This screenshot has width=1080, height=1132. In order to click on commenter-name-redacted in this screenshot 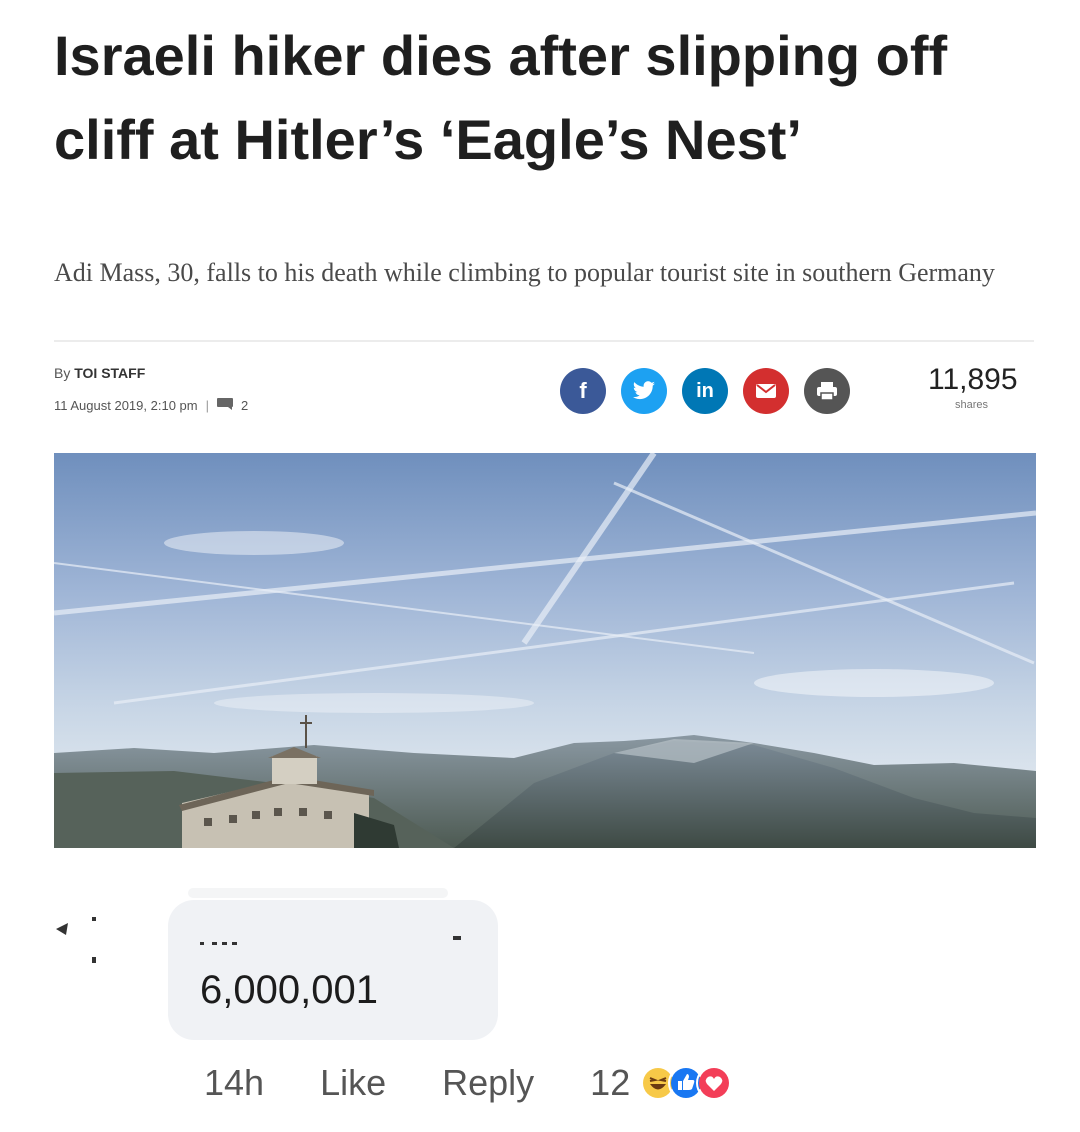, I will do `click(330, 940)`.